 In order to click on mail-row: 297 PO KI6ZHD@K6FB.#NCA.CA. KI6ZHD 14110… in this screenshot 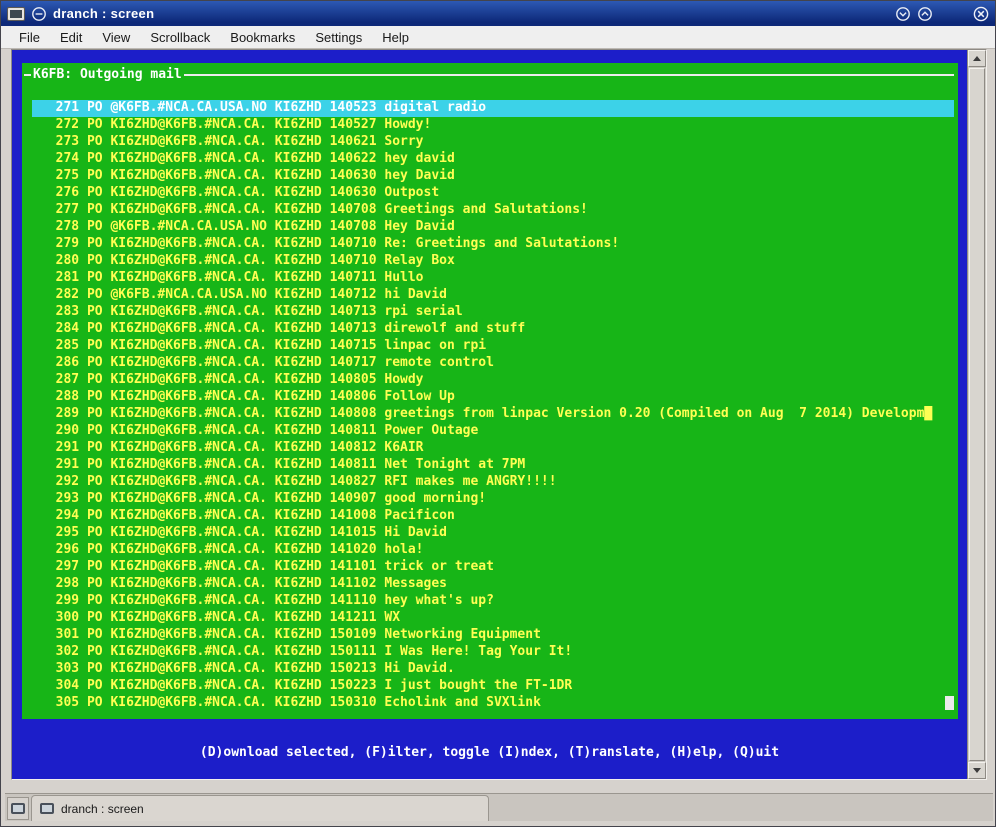, I will do `click(493, 567)`.